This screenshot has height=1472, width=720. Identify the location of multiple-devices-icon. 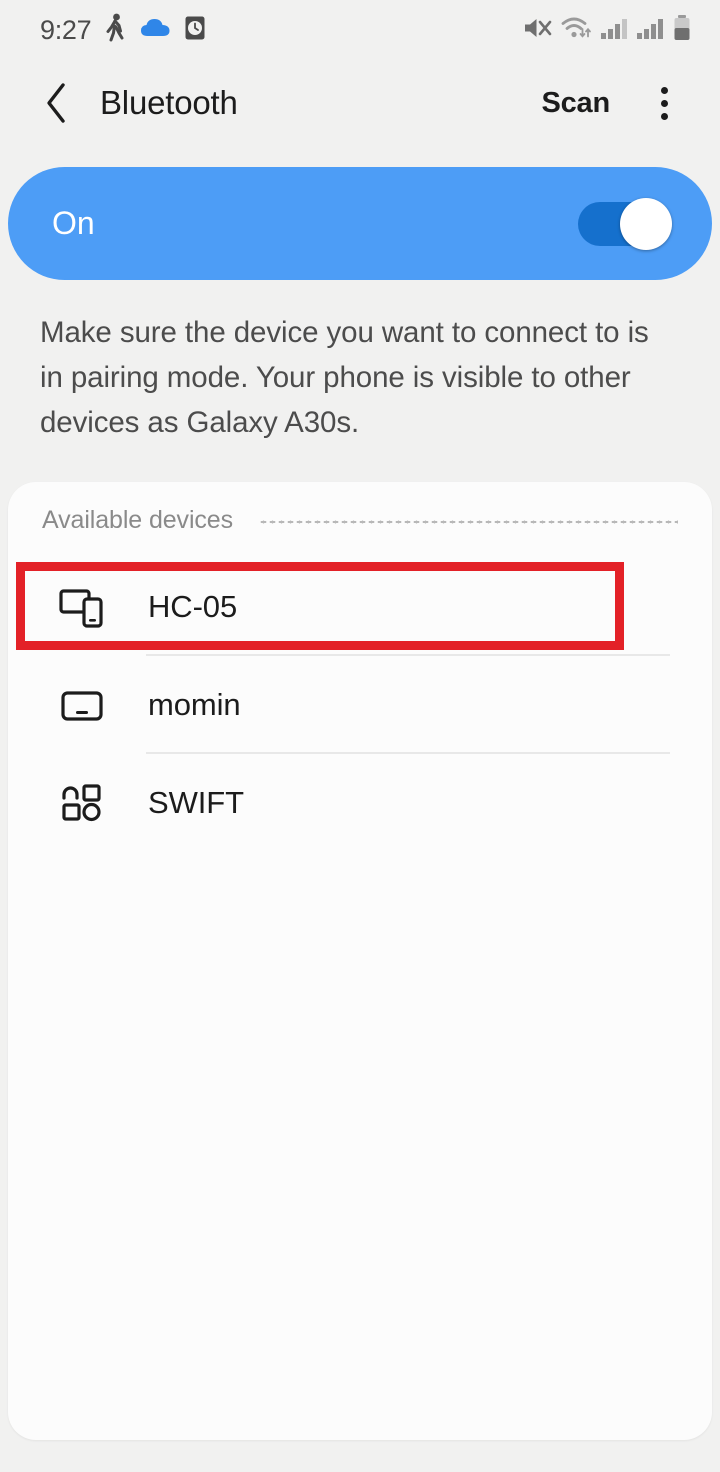
(82, 607).